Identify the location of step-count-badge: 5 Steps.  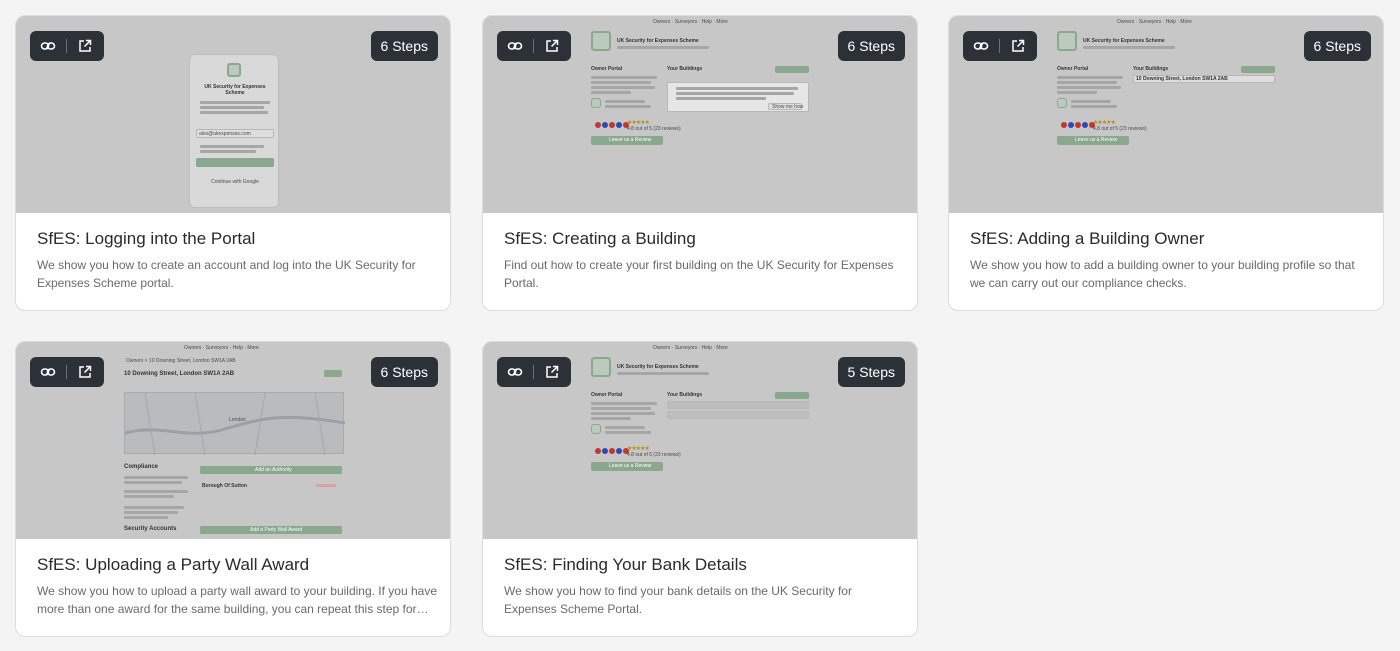
(871, 372).